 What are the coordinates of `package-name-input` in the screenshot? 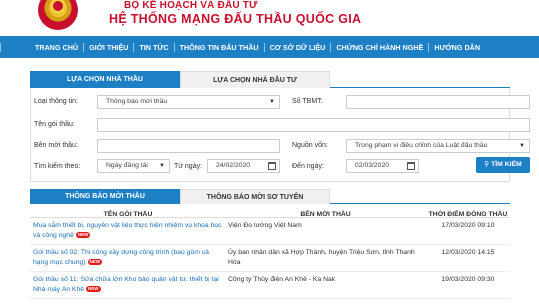 It's located at (313, 125).